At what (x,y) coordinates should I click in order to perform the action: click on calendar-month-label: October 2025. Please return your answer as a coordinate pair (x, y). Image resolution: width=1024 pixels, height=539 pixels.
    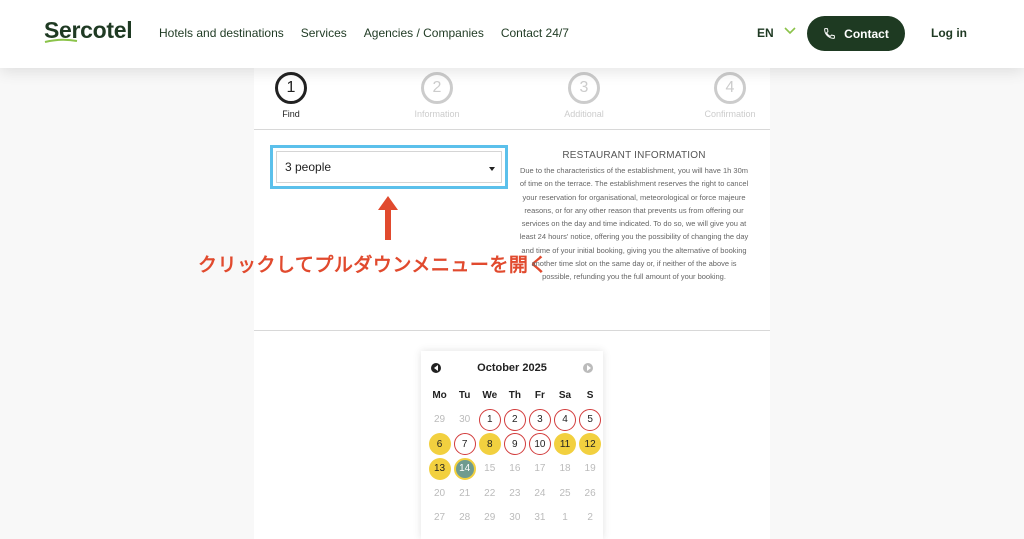
    Looking at the image, I should click on (512, 368).